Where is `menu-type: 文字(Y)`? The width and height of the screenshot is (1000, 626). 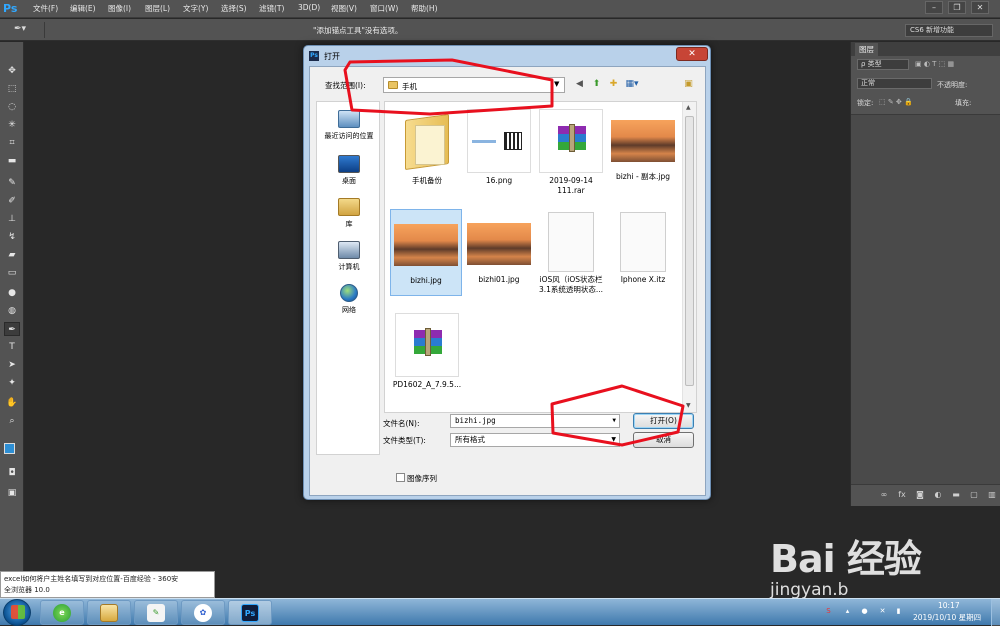 menu-type: 文字(Y) is located at coordinates (195, 8).